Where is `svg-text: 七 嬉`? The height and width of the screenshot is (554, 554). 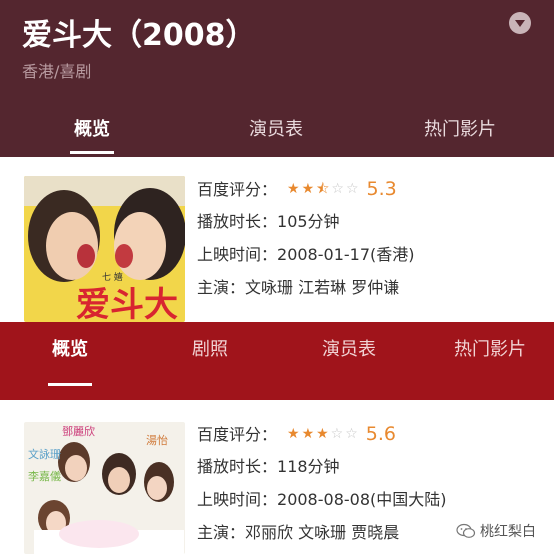 svg-text: 七 嬉 is located at coordinates (112, 277).